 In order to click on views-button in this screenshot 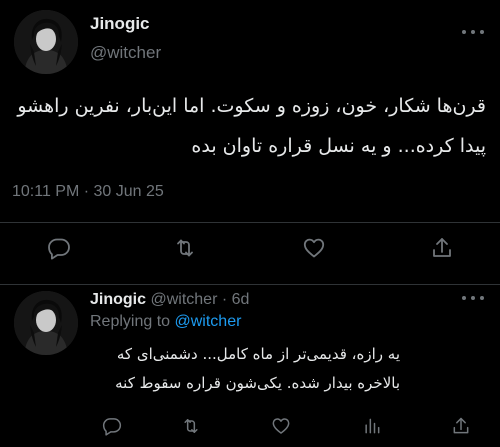, I will do `click(372, 426)`.